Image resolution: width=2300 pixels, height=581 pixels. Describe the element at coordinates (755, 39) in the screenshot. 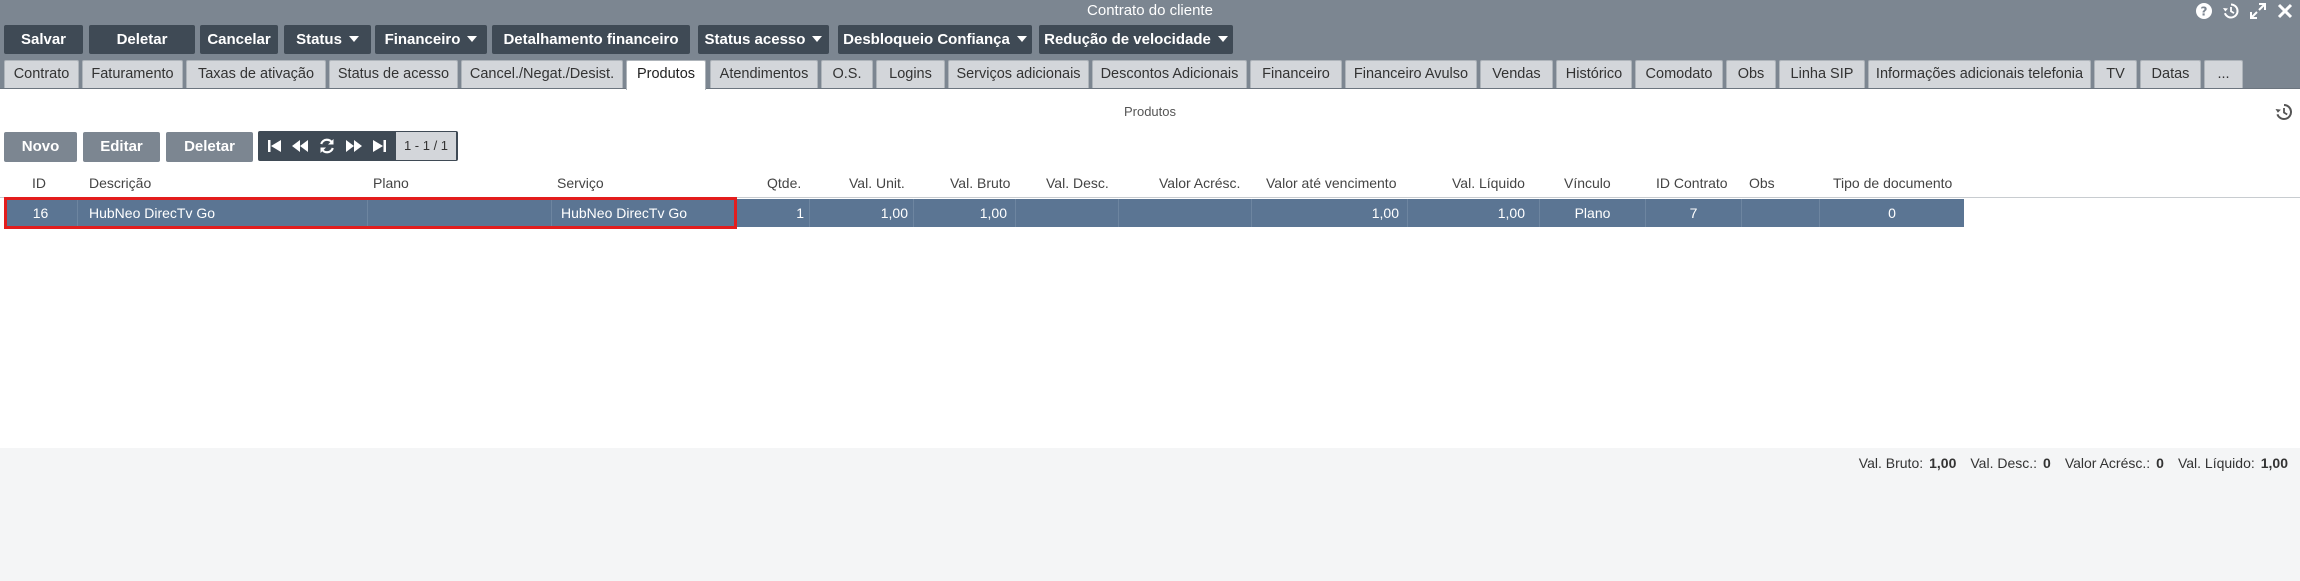

I see `status-acesso-dropdown-label: Status acesso` at that location.